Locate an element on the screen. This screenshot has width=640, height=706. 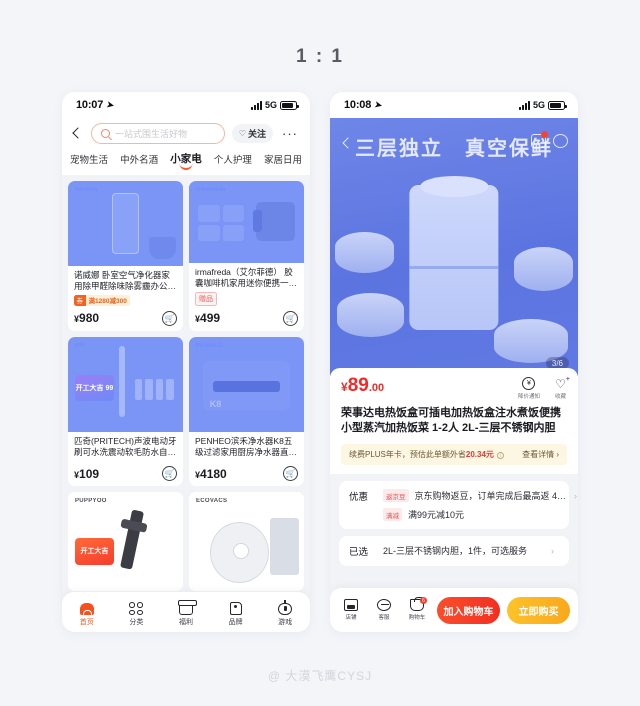
battery-icon is located at coordinates (557, 105).